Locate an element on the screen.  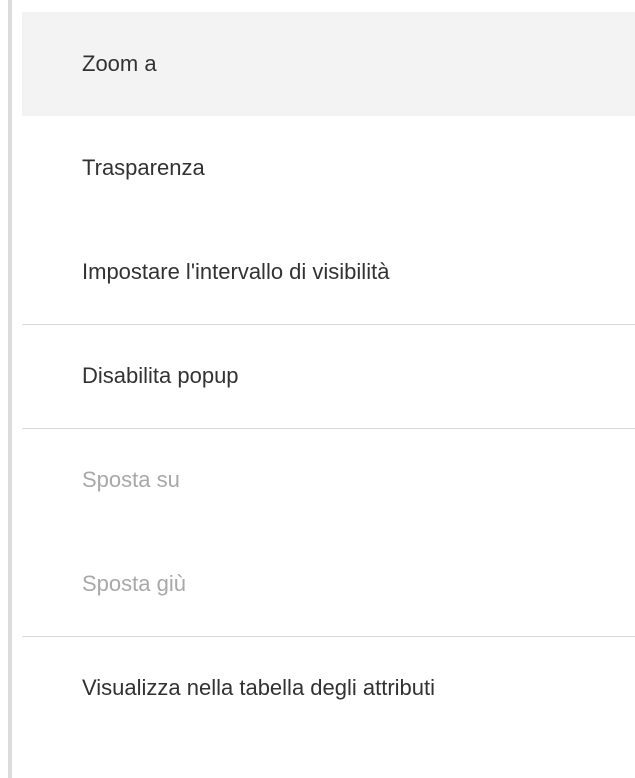
menu-item-label: Sposta su is located at coordinates (131, 479).